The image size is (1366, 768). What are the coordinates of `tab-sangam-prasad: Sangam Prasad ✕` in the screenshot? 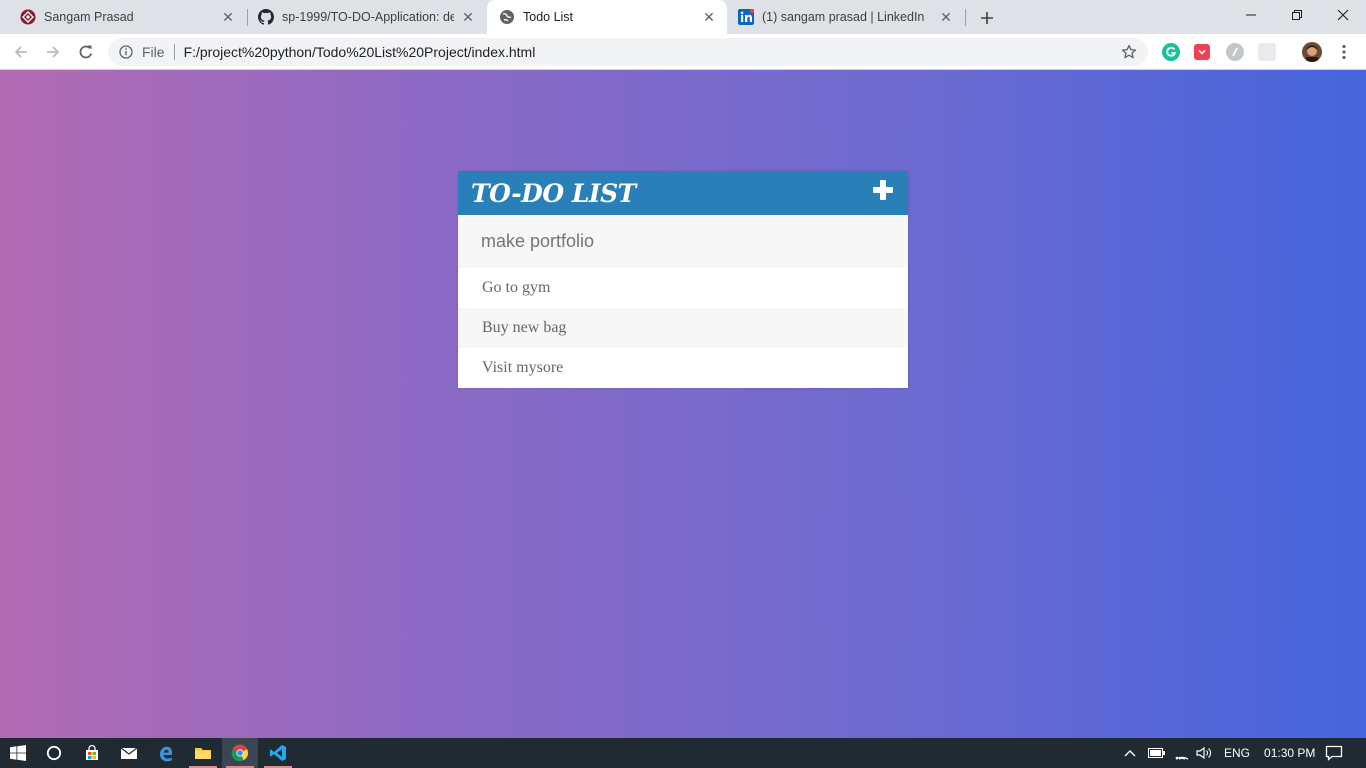 It's located at (123, 17).